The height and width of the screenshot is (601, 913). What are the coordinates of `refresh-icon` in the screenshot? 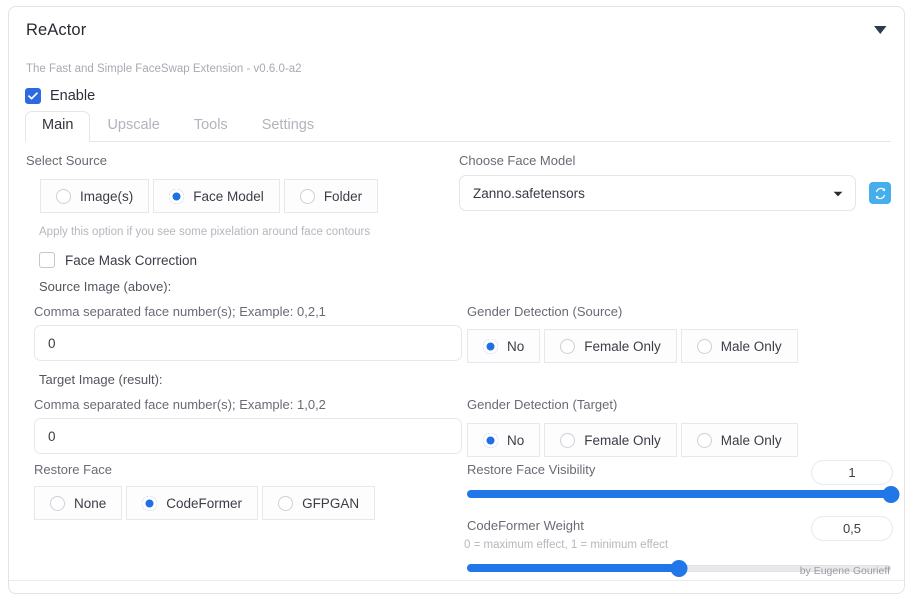 It's located at (880, 193).